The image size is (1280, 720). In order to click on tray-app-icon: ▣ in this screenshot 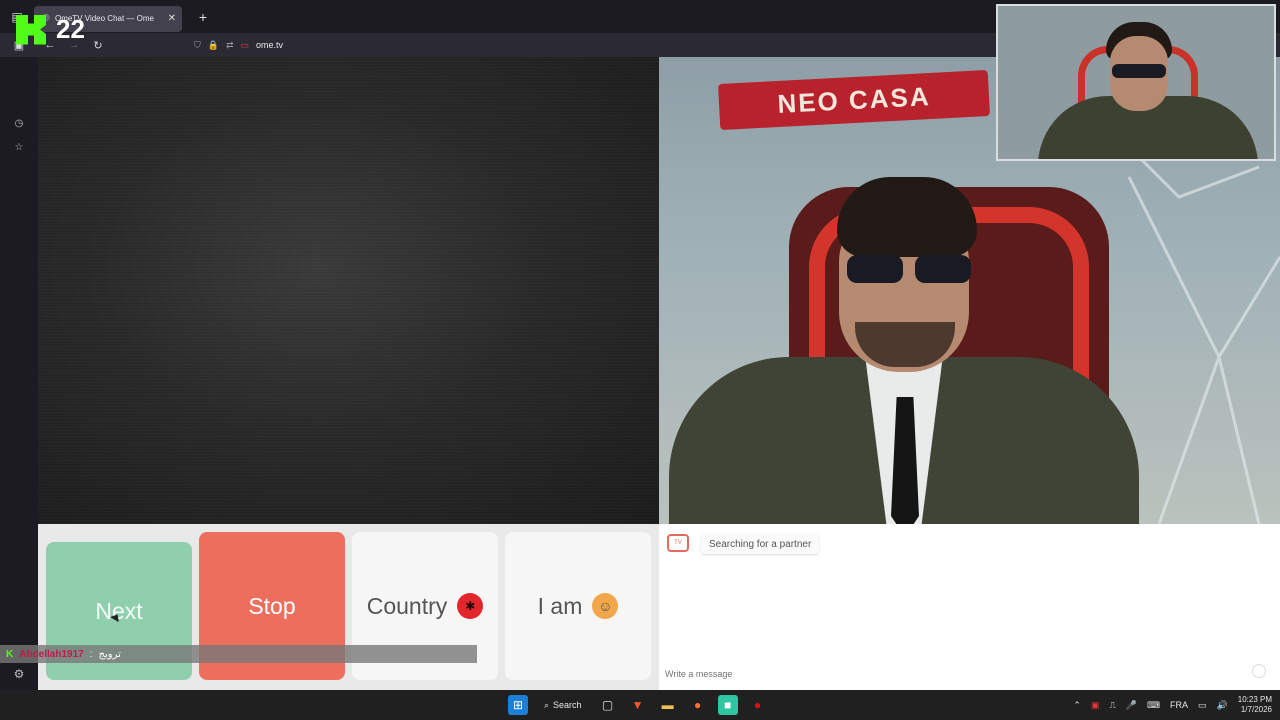, I will do `click(1095, 705)`.